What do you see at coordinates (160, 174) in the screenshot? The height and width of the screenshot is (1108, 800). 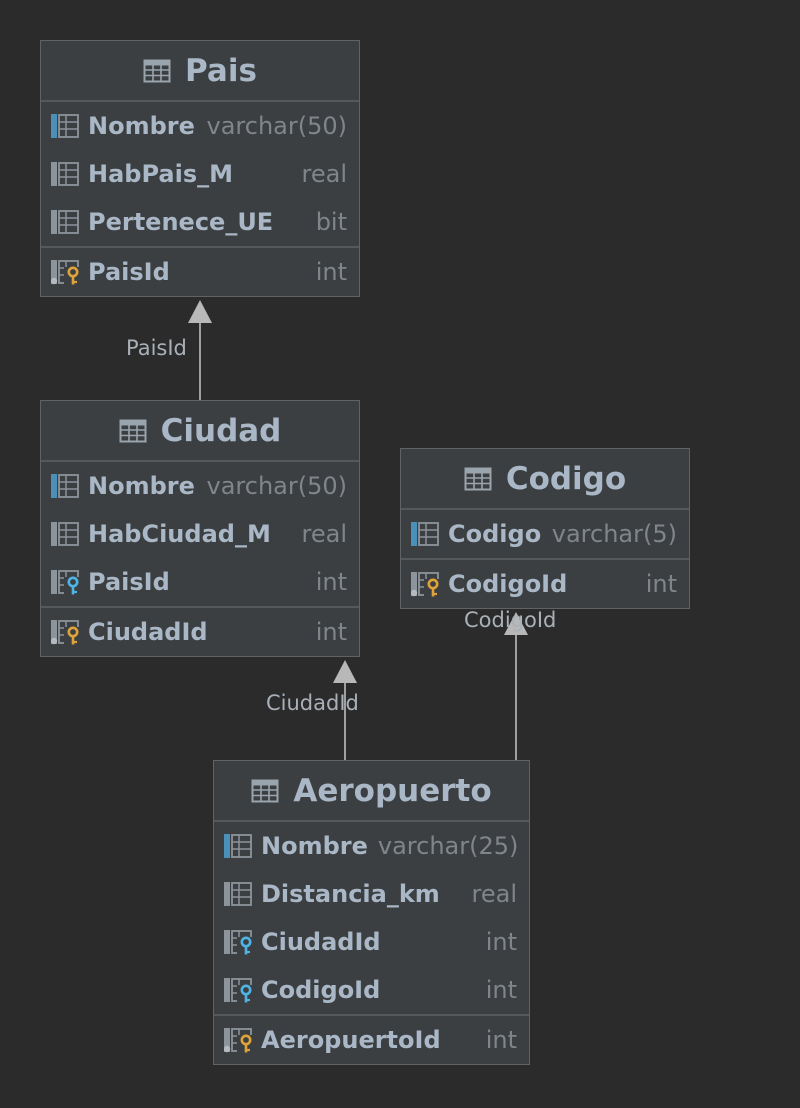 I see `column-name: HabPais_M` at bounding box center [160, 174].